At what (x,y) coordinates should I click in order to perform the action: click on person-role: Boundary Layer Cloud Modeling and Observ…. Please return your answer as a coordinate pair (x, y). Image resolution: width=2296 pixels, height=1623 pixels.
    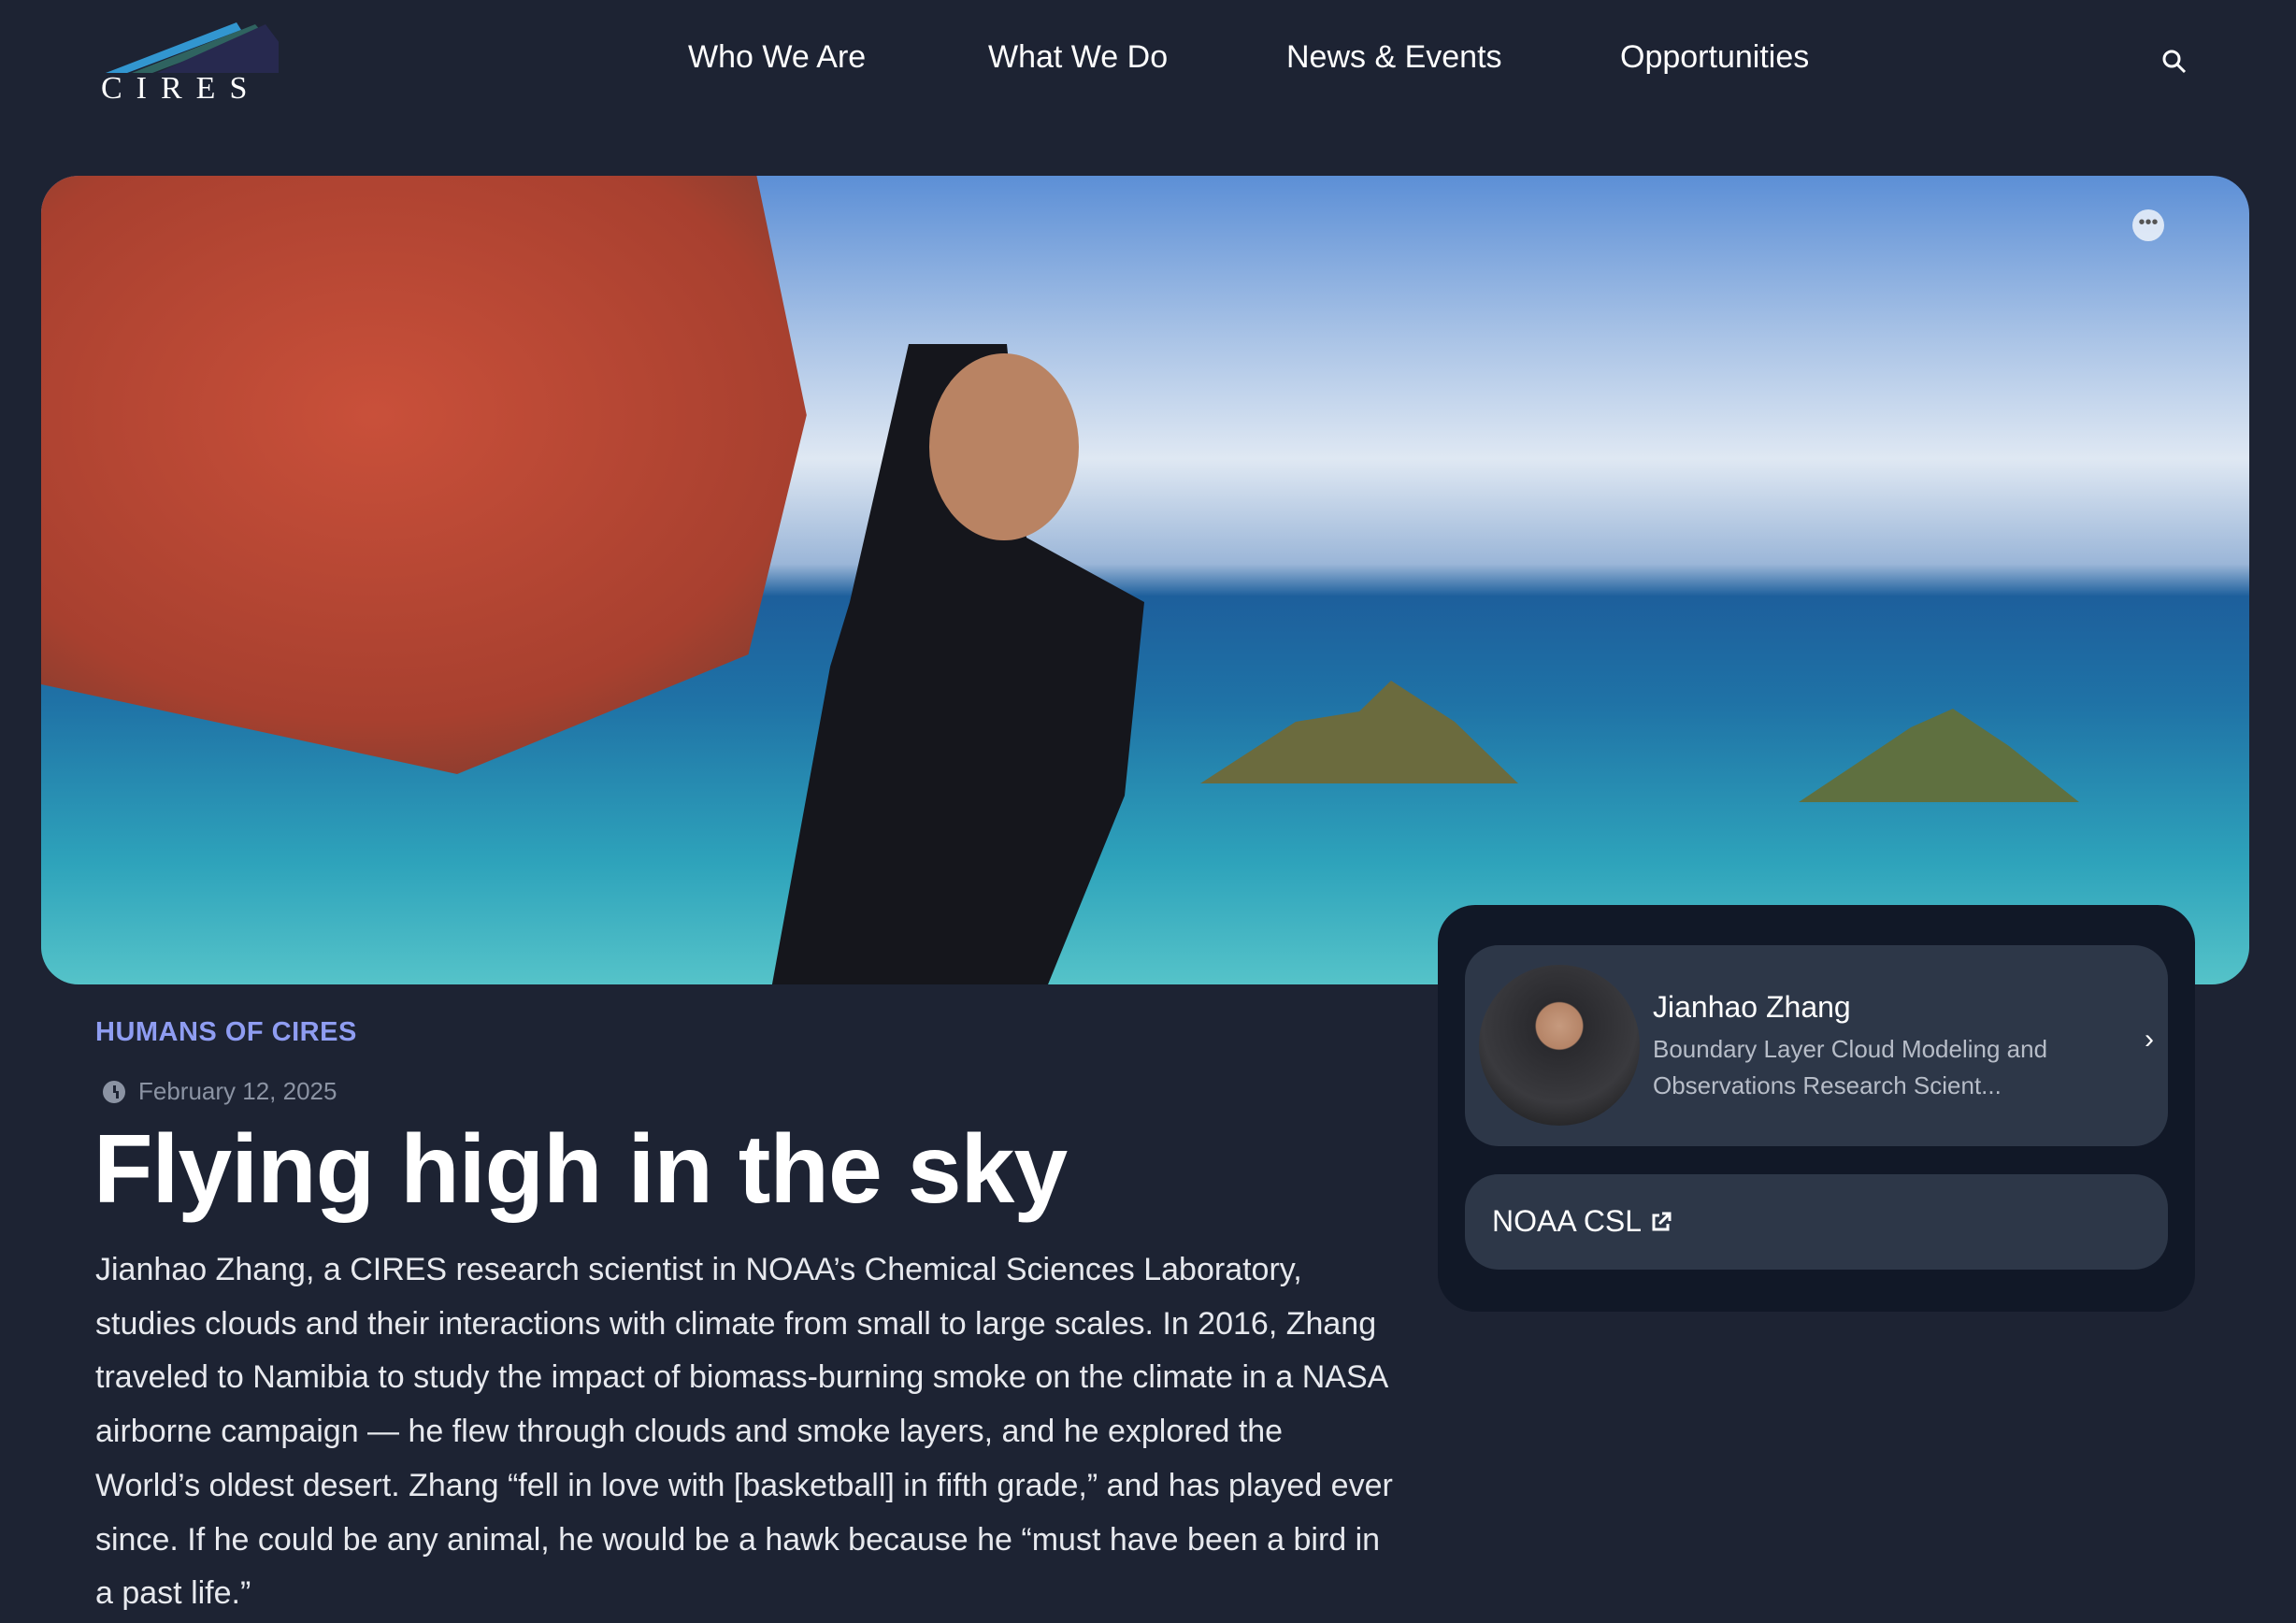
    Looking at the image, I should click on (1850, 1067).